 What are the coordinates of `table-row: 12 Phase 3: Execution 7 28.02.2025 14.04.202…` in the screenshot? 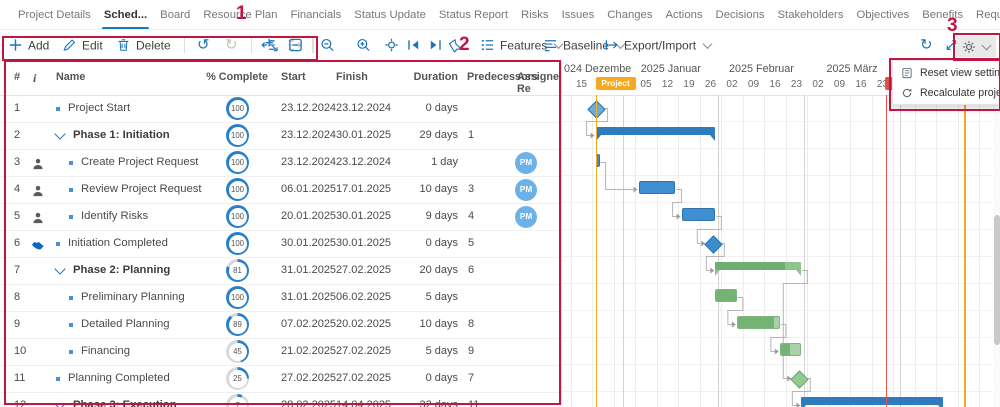 It's located at (280, 399).